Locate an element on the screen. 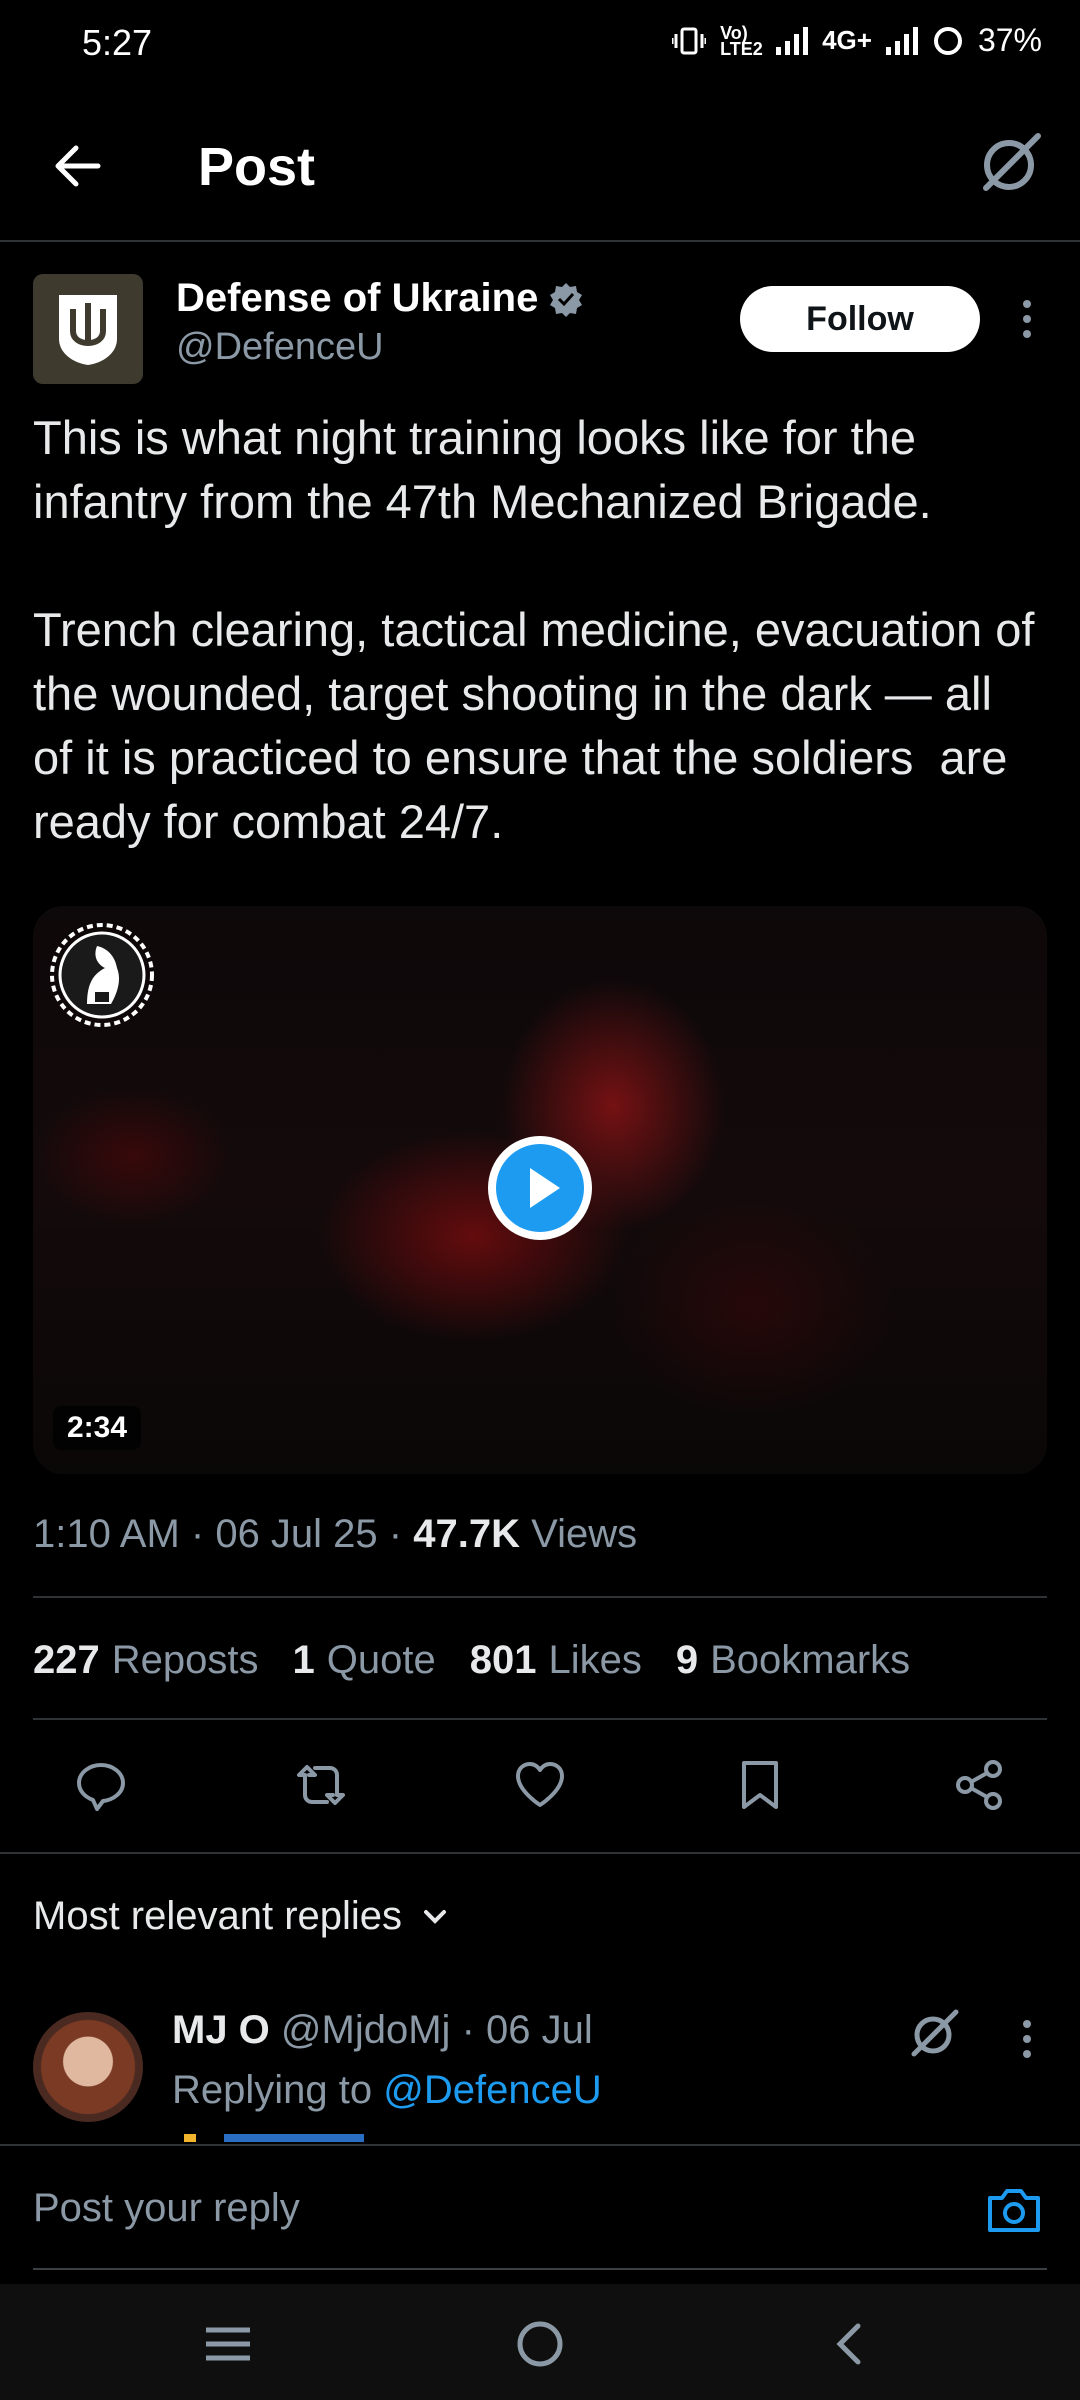  reply-author-name: MJ O is located at coordinates (221, 2030).